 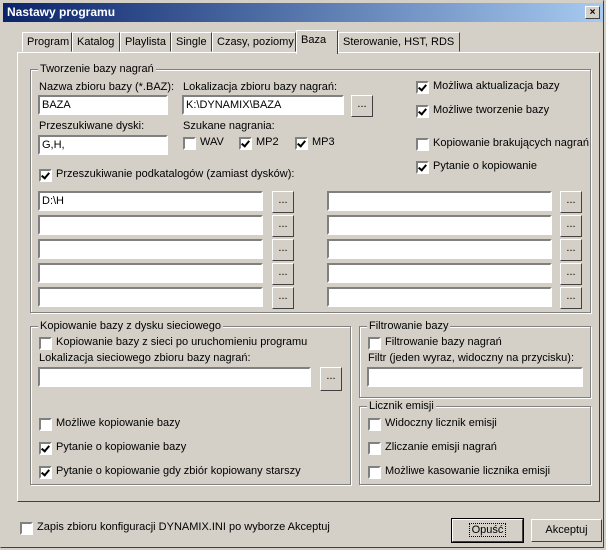 What do you see at coordinates (422, 87) in the screenshot?
I see `update-db-checkbox` at bounding box center [422, 87].